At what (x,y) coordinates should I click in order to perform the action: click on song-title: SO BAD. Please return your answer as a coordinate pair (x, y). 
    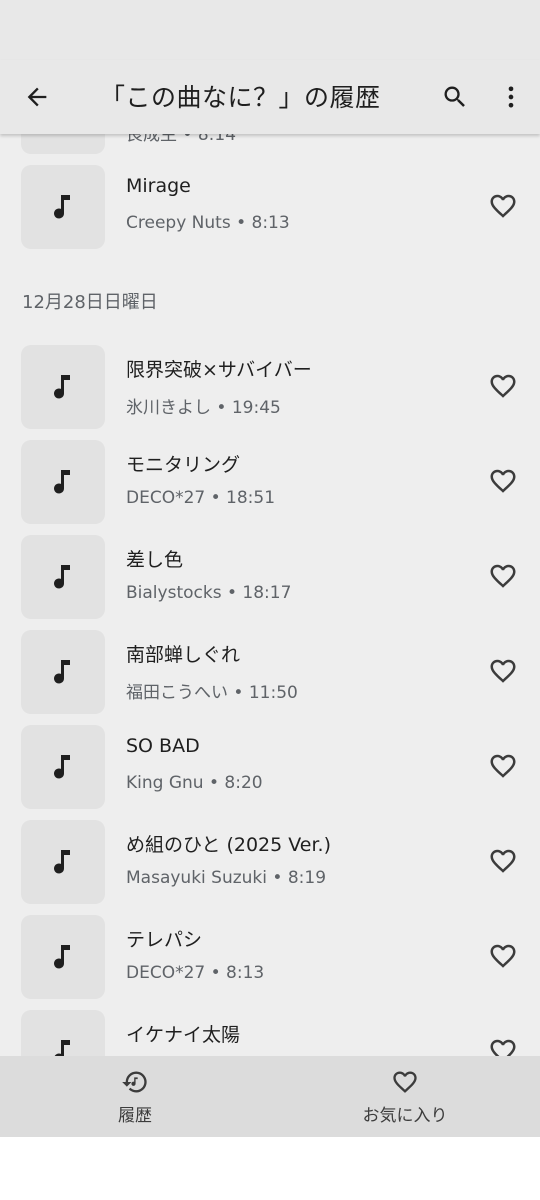
    Looking at the image, I should click on (163, 746).